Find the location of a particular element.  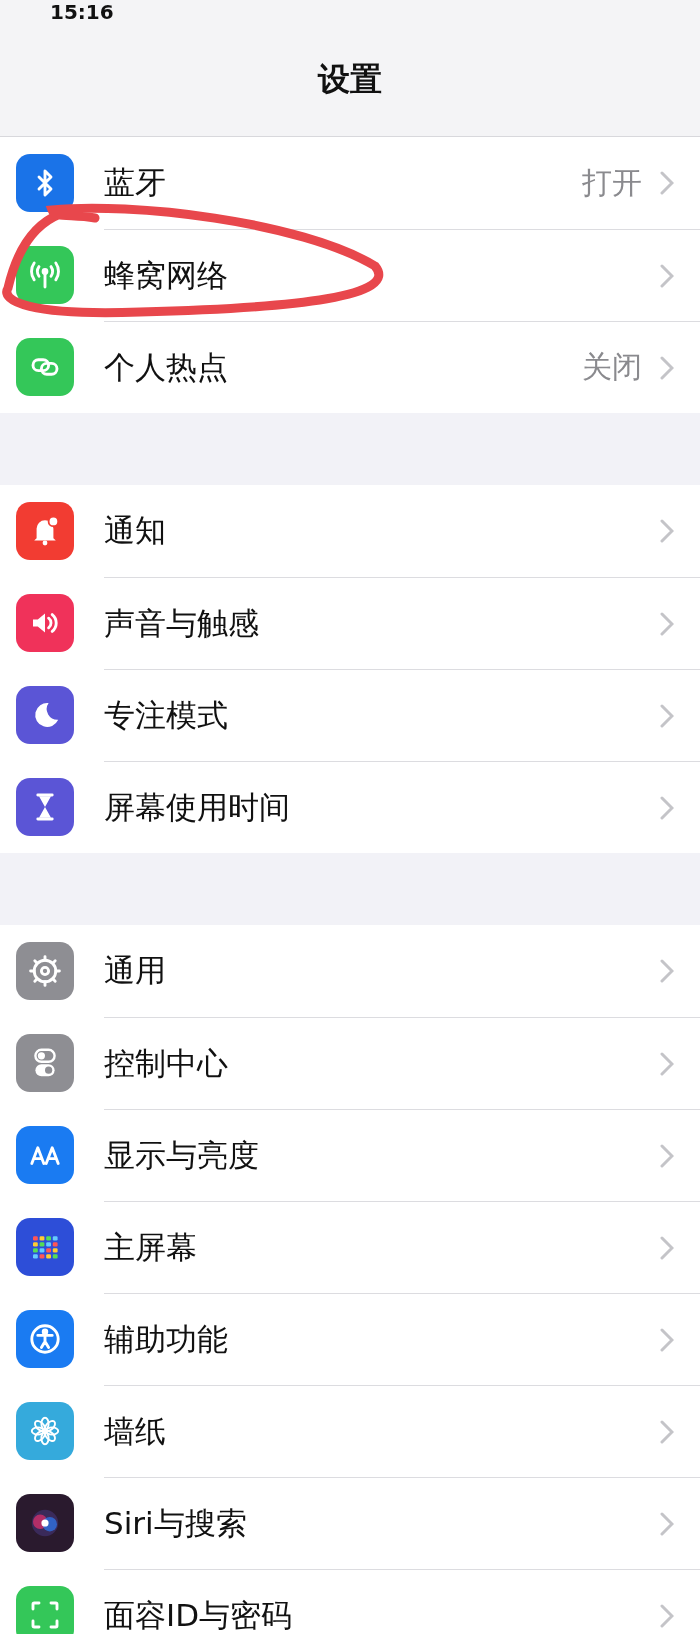

row-label: 主屏幕 is located at coordinates (151, 1247).